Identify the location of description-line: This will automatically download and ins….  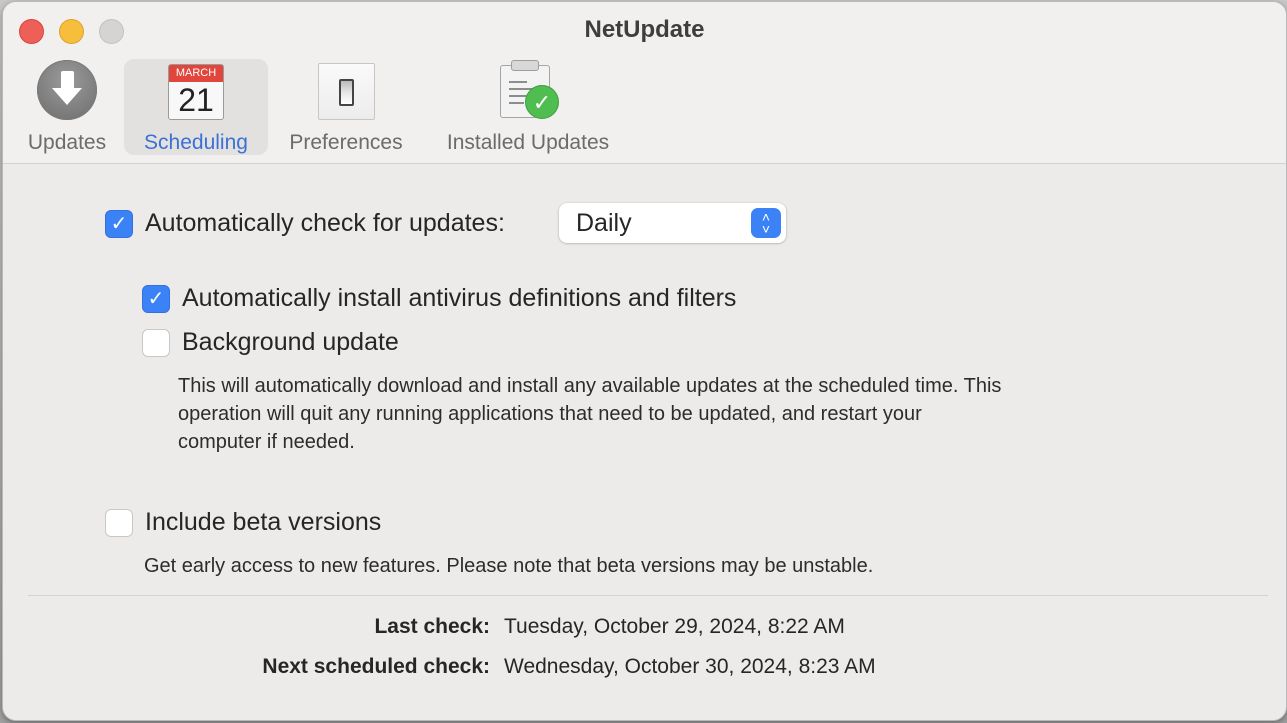
(590, 386).